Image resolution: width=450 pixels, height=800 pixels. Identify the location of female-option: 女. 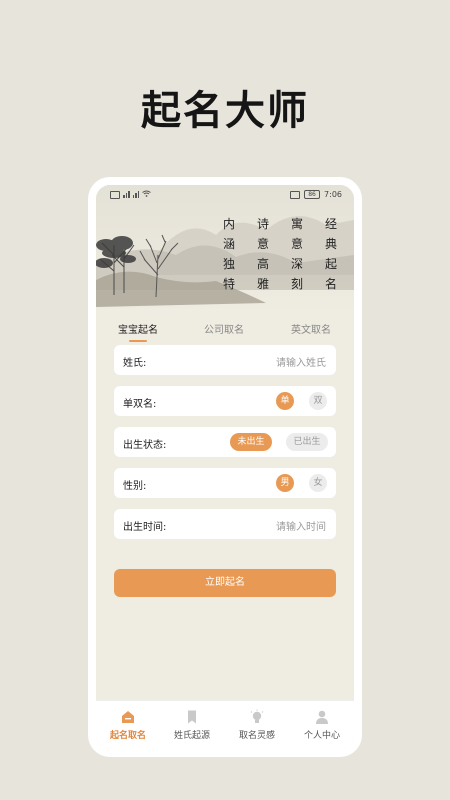
(318, 483).